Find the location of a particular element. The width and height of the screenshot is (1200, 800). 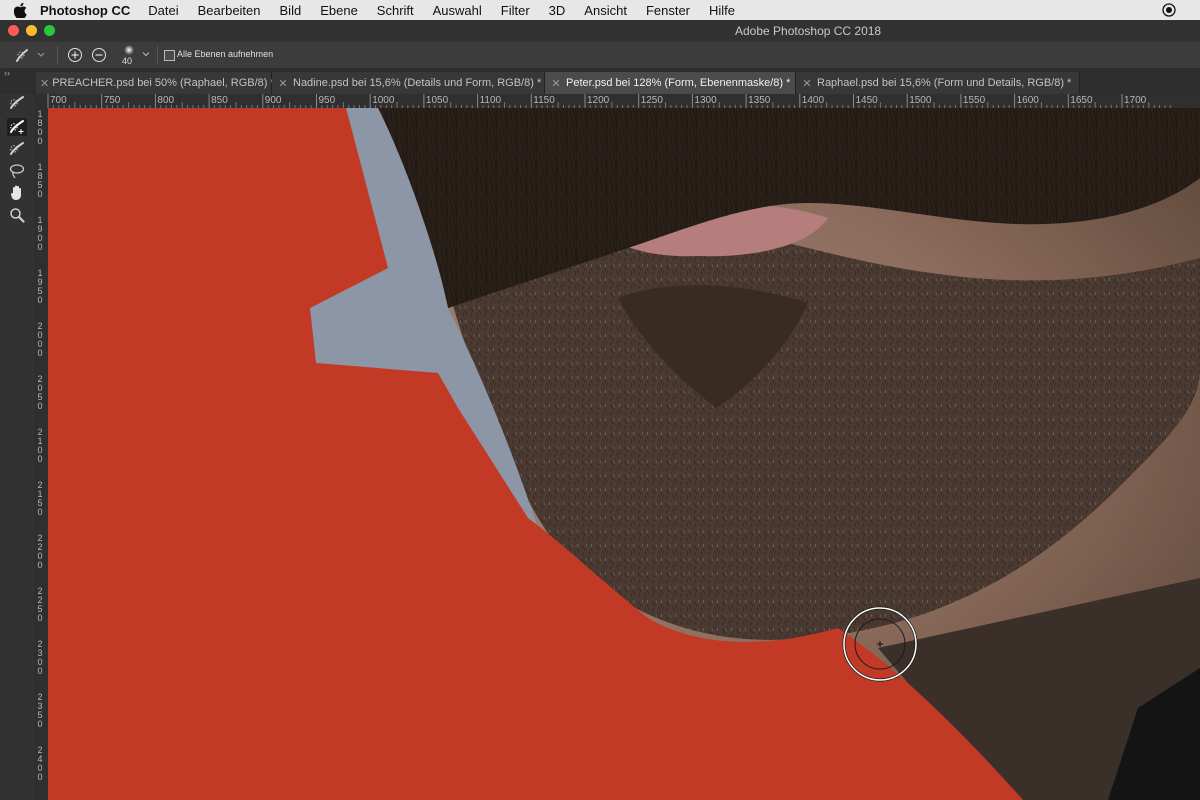

menu-item-bild: Bild is located at coordinates (291, 10).